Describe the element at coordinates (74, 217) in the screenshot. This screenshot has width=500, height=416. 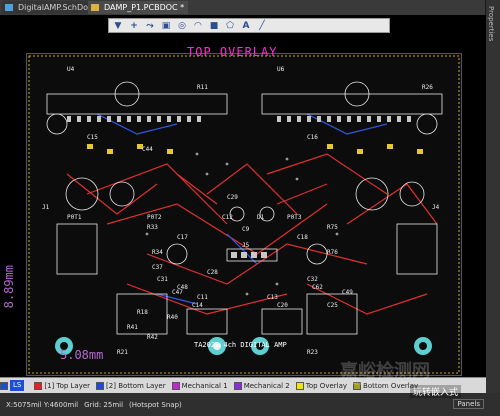
I see `component-designator: P0T1` at that location.